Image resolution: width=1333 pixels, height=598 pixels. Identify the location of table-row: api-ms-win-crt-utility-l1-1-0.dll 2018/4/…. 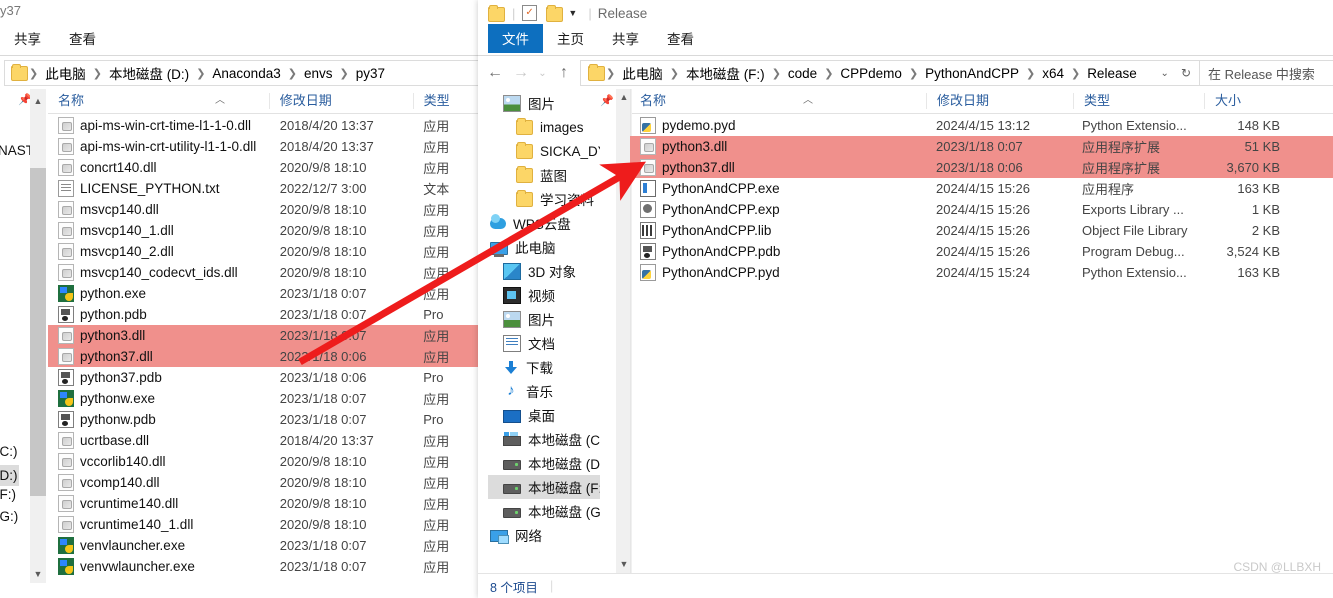
(269, 146).